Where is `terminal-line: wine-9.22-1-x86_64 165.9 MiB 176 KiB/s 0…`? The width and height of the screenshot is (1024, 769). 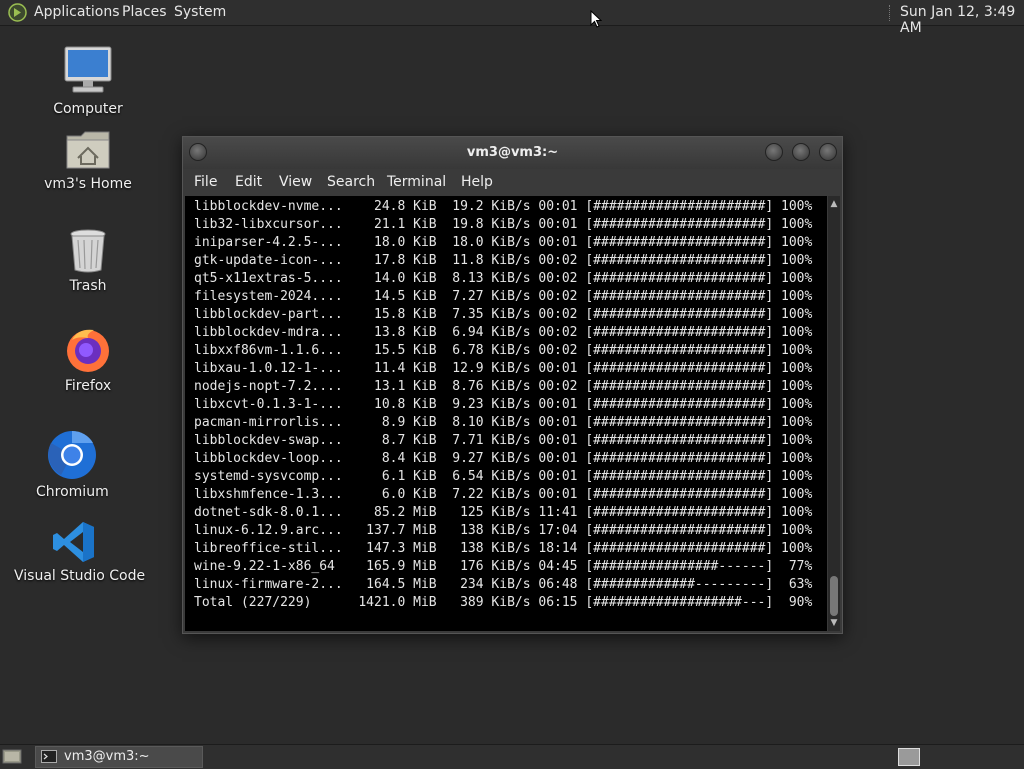 terminal-line: wine-9.22-1-x86_64 165.9 MiB 176 KiB/s 0… is located at coordinates (503, 566).